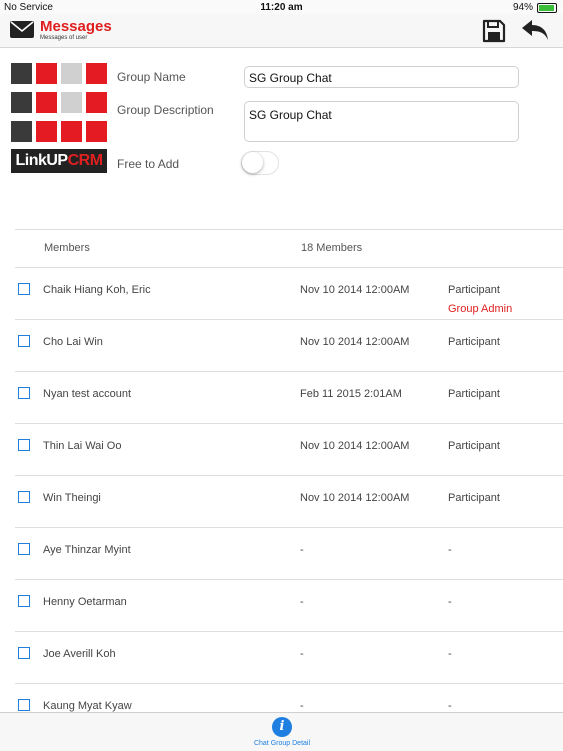 This screenshot has height=751, width=563. What do you see at coordinates (85, 602) in the screenshot?
I see `member-name: Henny Oetarman` at bounding box center [85, 602].